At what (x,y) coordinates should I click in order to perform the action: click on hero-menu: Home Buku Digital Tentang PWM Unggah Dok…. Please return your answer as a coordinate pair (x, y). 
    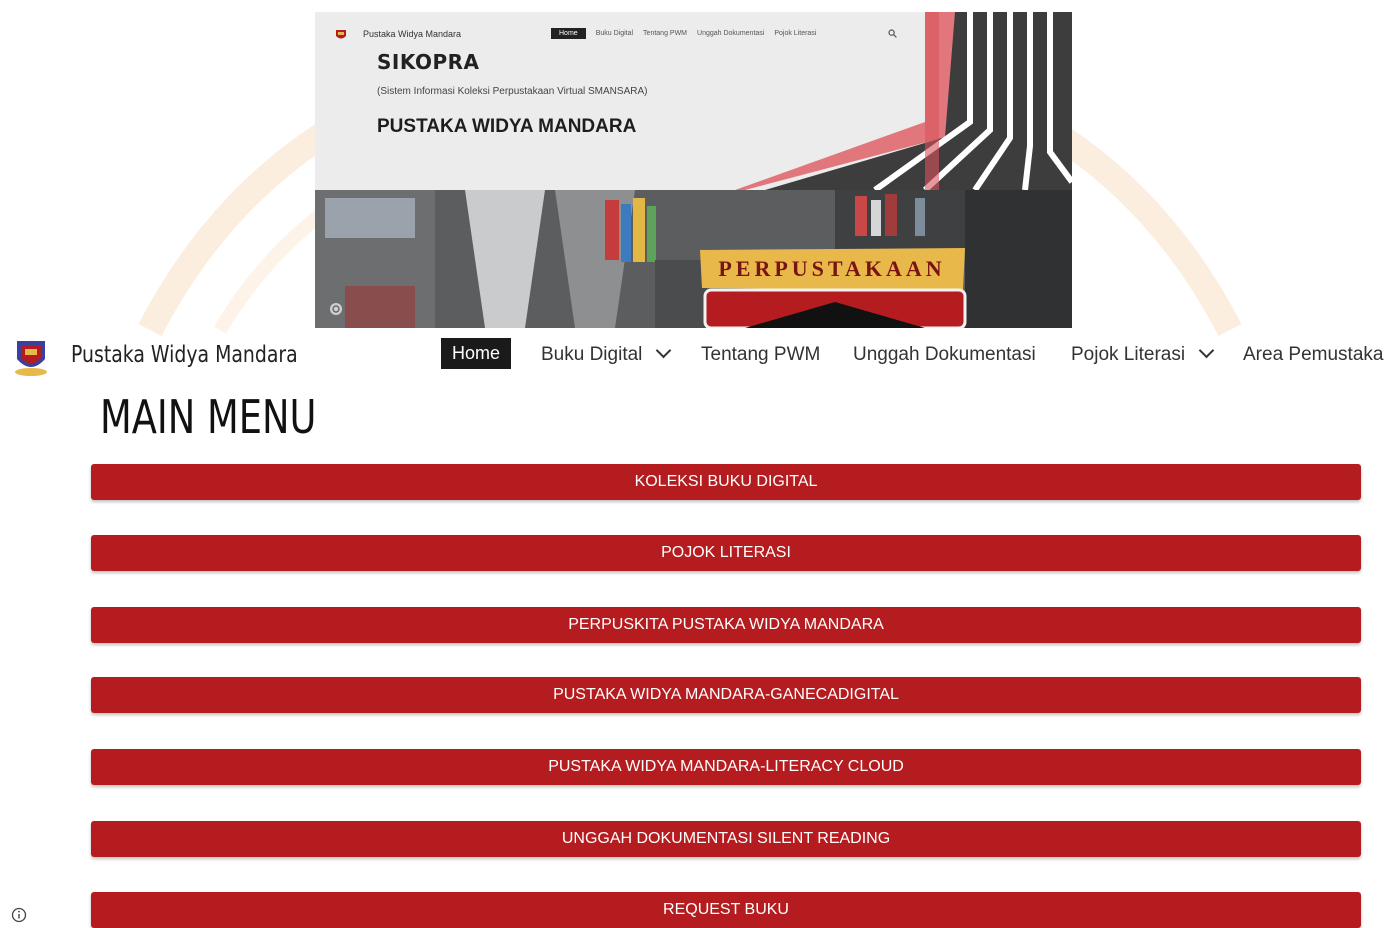
    Looking at the image, I should click on (724, 33).